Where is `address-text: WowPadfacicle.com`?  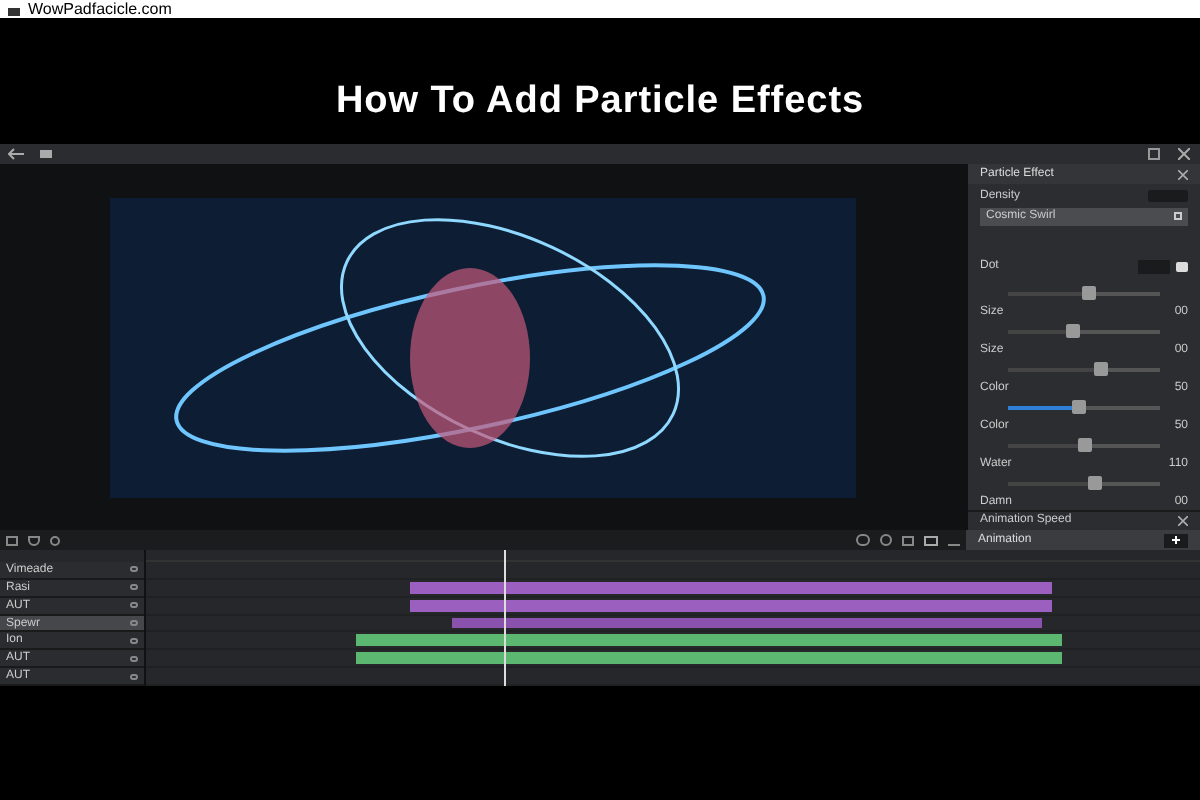 address-text: WowPadfacicle.com is located at coordinates (100, 9).